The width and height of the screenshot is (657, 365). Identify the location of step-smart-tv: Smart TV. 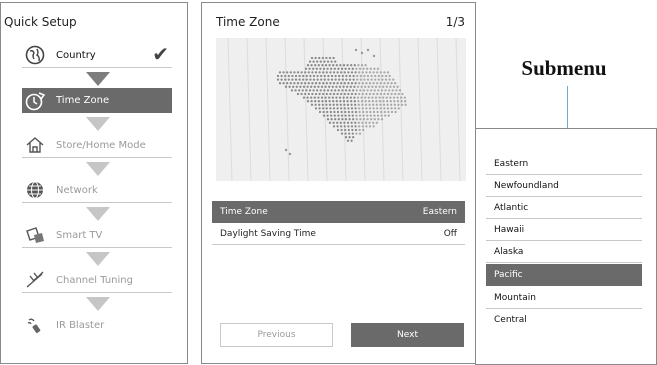
(97, 235).